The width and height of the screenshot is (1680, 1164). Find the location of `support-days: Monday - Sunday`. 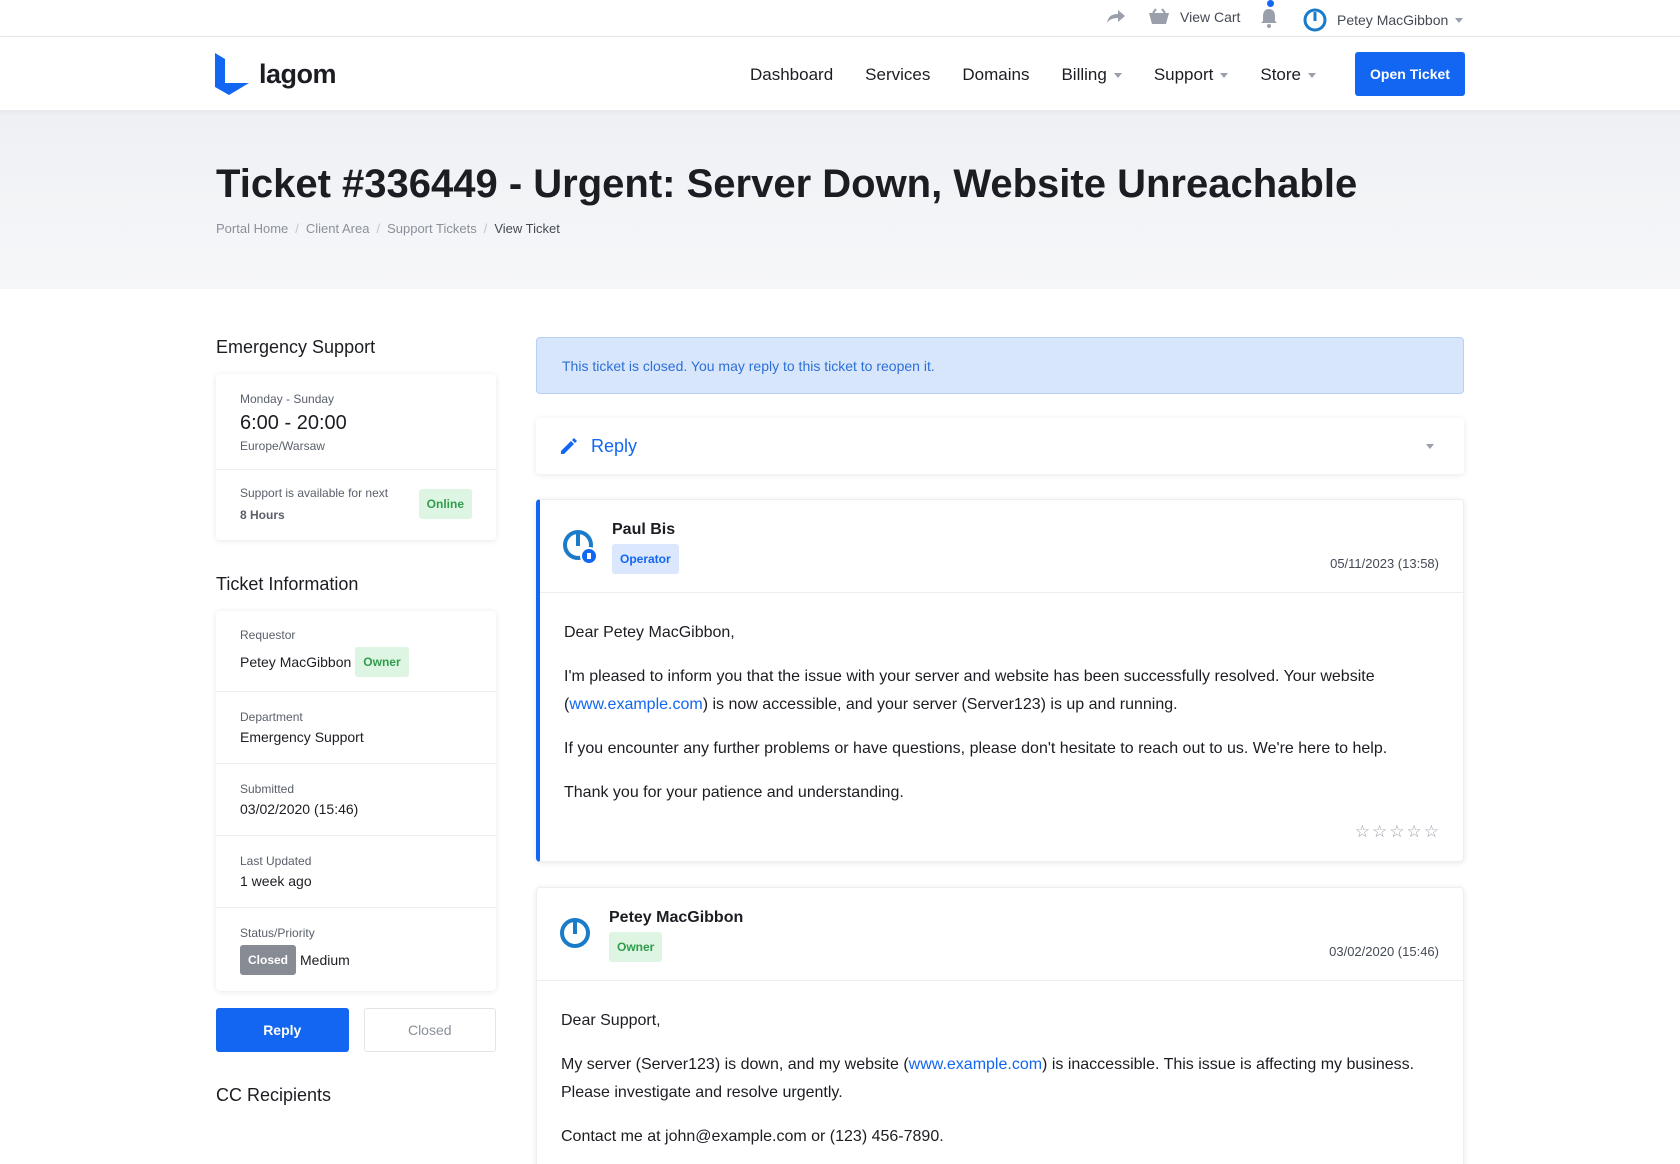

support-days: Monday - Sunday is located at coordinates (287, 399).